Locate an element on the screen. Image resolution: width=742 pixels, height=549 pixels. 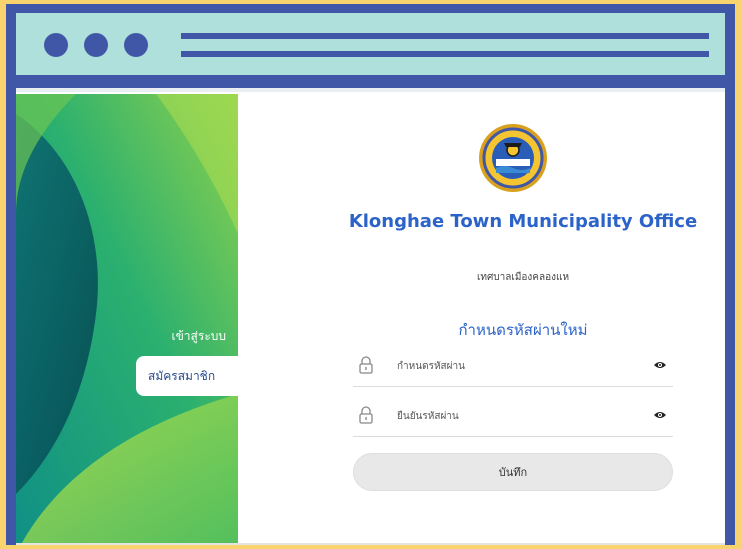
municipality-seal-icon is located at coordinates (513, 158).